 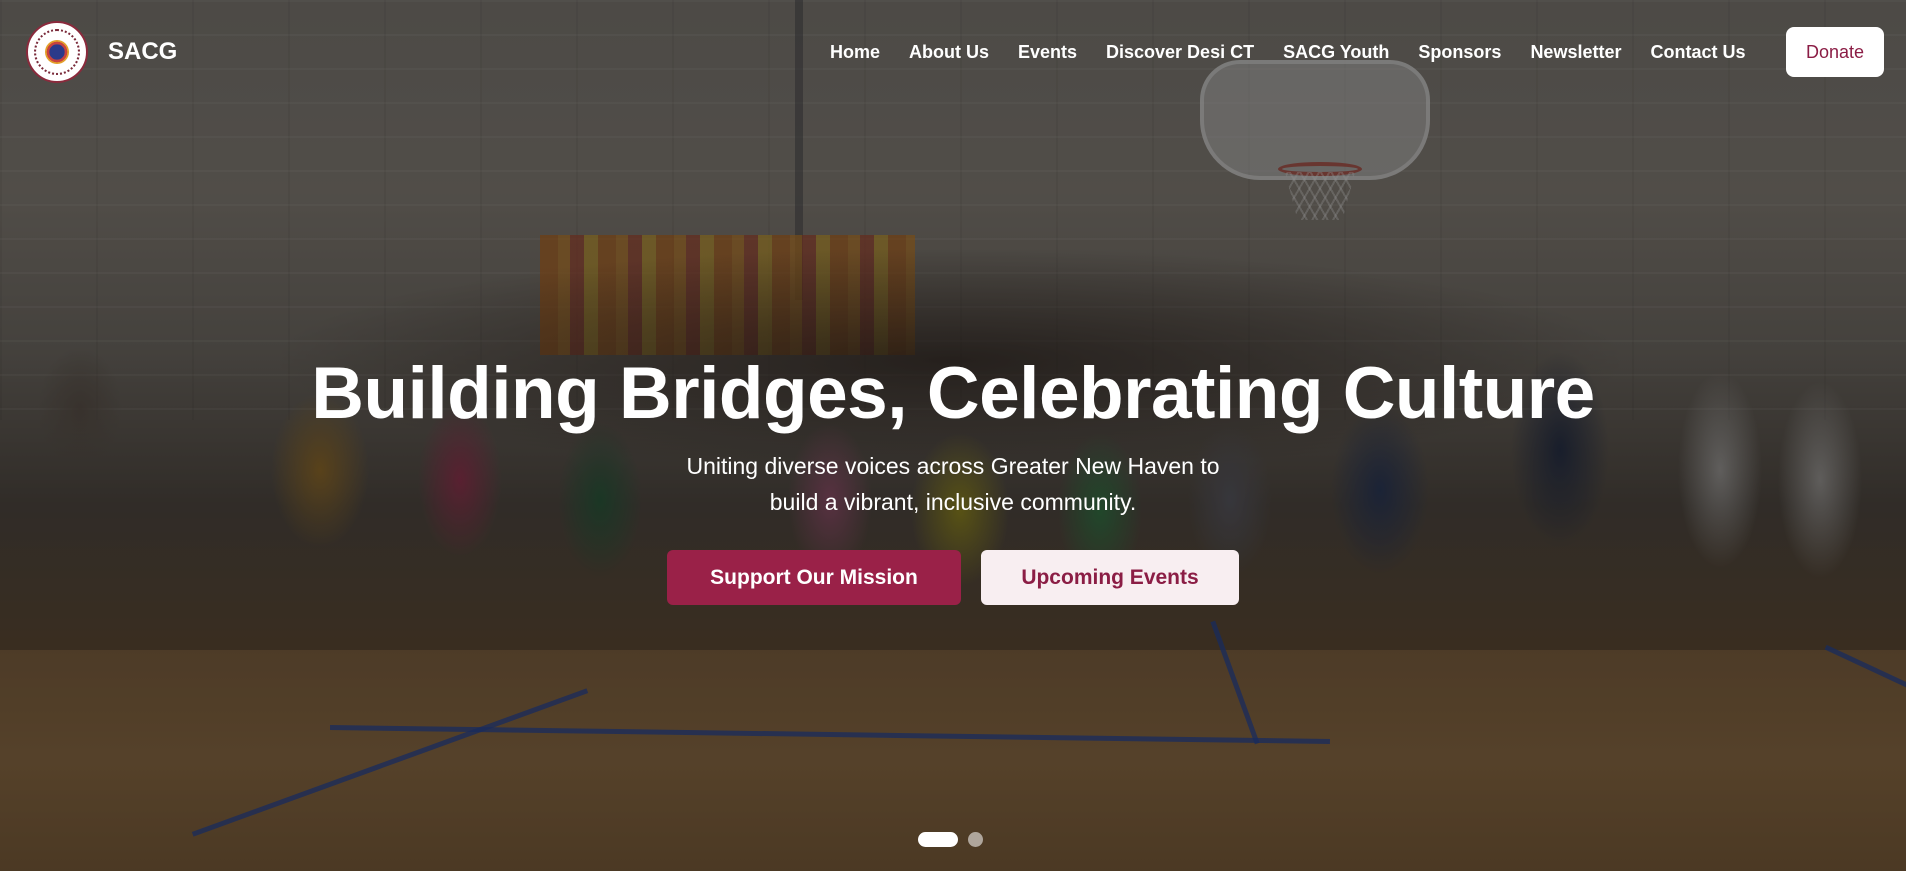 I want to click on hero-title: Building Bridges, Celebrating Culture, so click(x=953, y=393).